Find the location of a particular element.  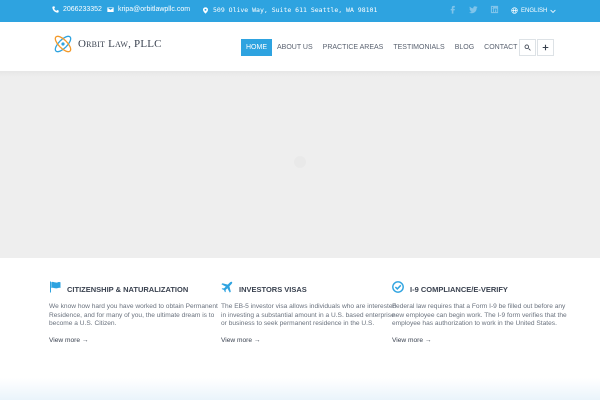

nav-testimonials: TESTIMONIALS is located at coordinates (418, 47).